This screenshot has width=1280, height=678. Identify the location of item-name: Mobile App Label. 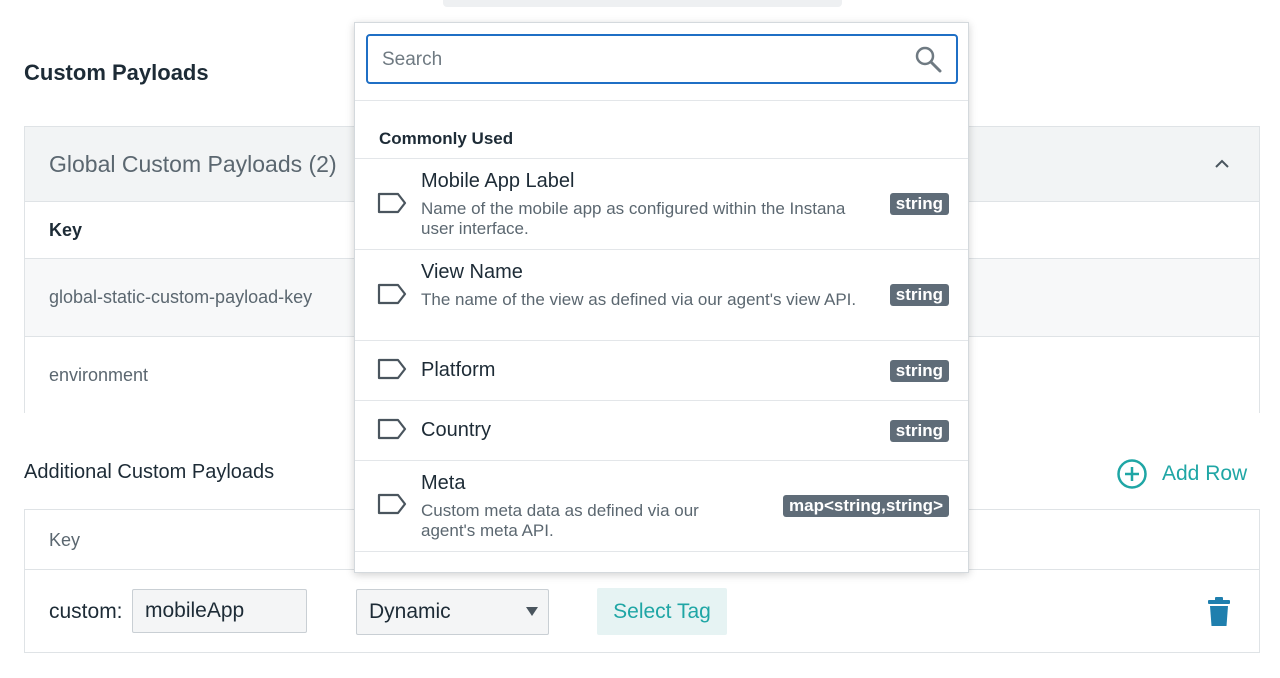
(498, 181).